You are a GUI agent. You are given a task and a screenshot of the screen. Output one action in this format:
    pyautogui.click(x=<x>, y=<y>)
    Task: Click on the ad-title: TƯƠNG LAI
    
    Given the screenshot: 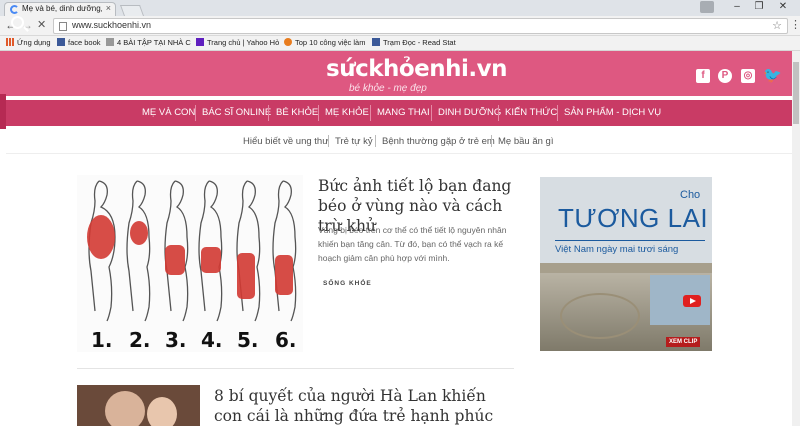 What is the action you would take?
    pyautogui.click(x=633, y=218)
    